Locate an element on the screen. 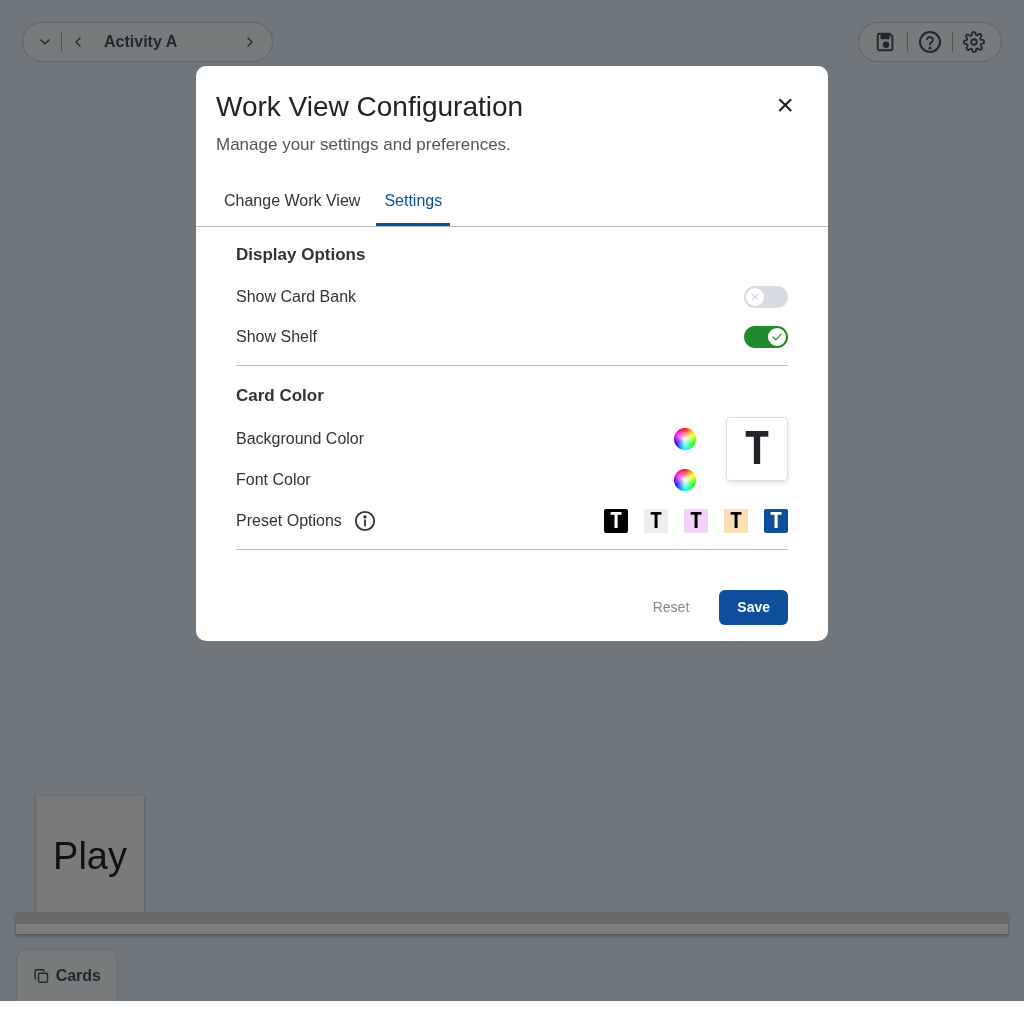 The width and height of the screenshot is (1024, 1011). background-color-label: Background Color is located at coordinates (300, 439).